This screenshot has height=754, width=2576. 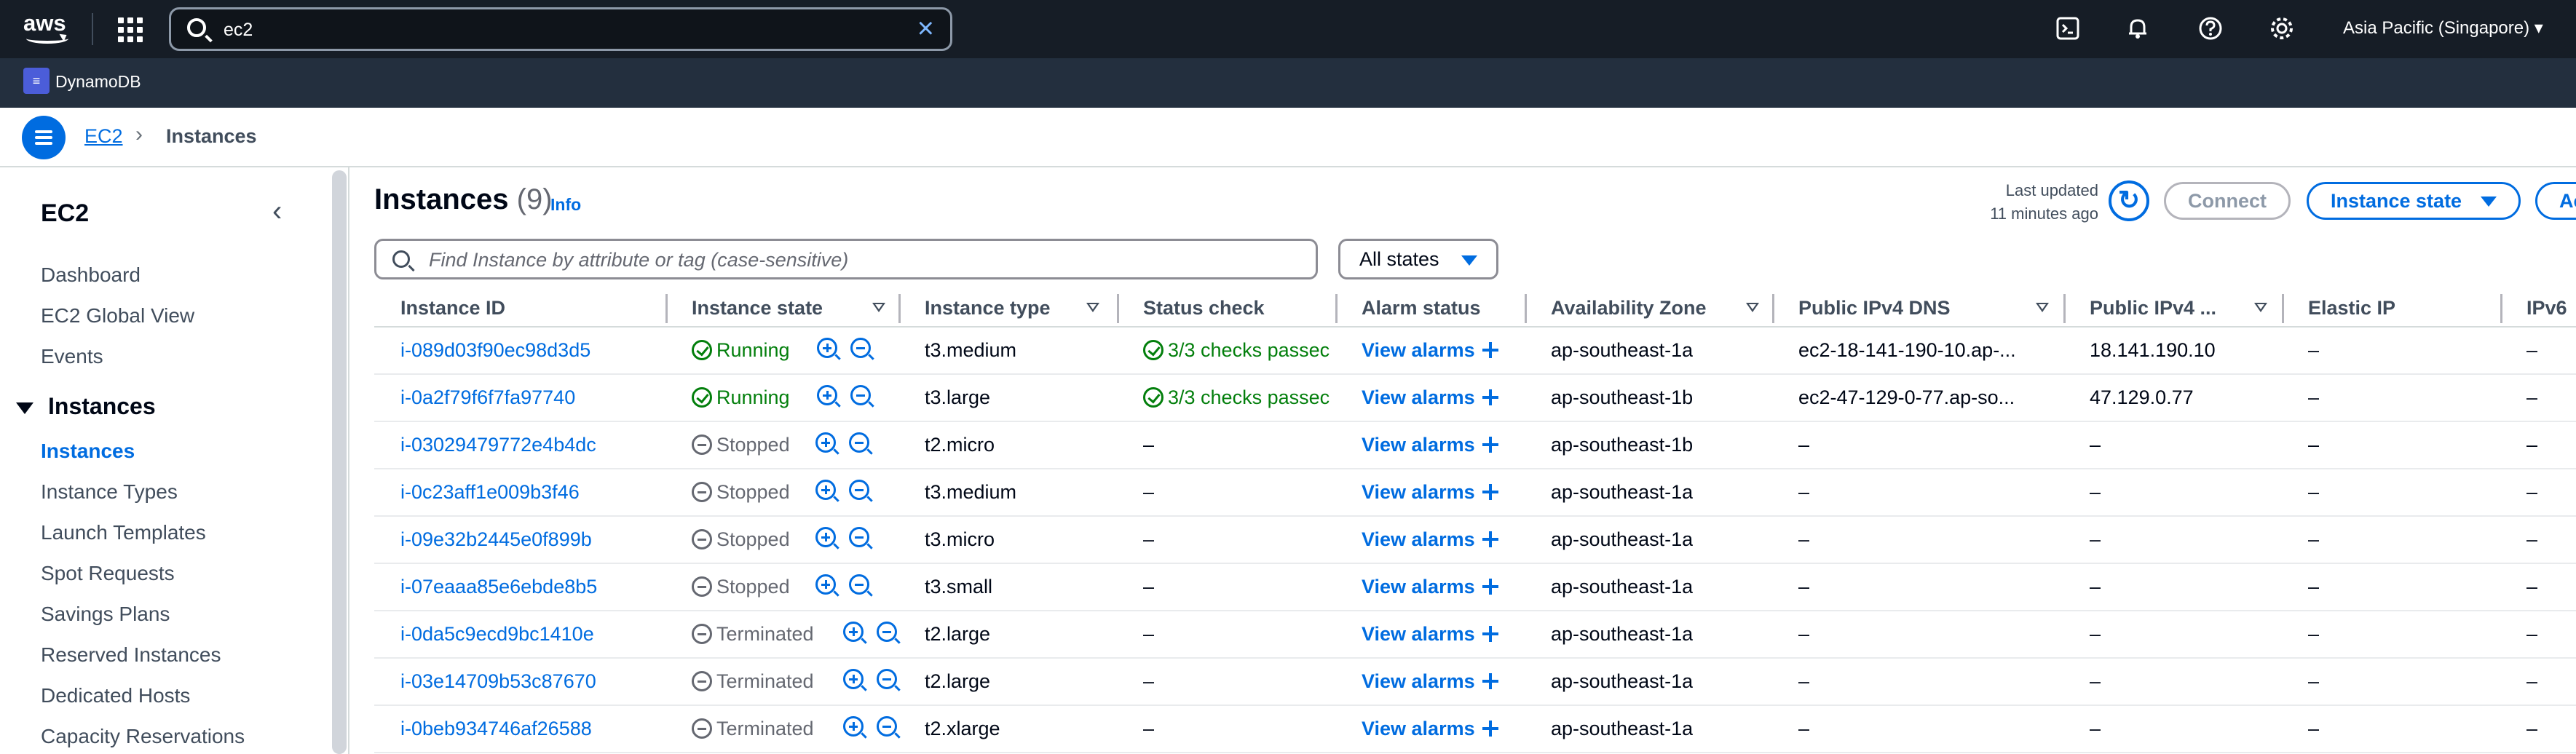 I want to click on column-header-alarm-status: Alarm status, so click(x=1421, y=308).